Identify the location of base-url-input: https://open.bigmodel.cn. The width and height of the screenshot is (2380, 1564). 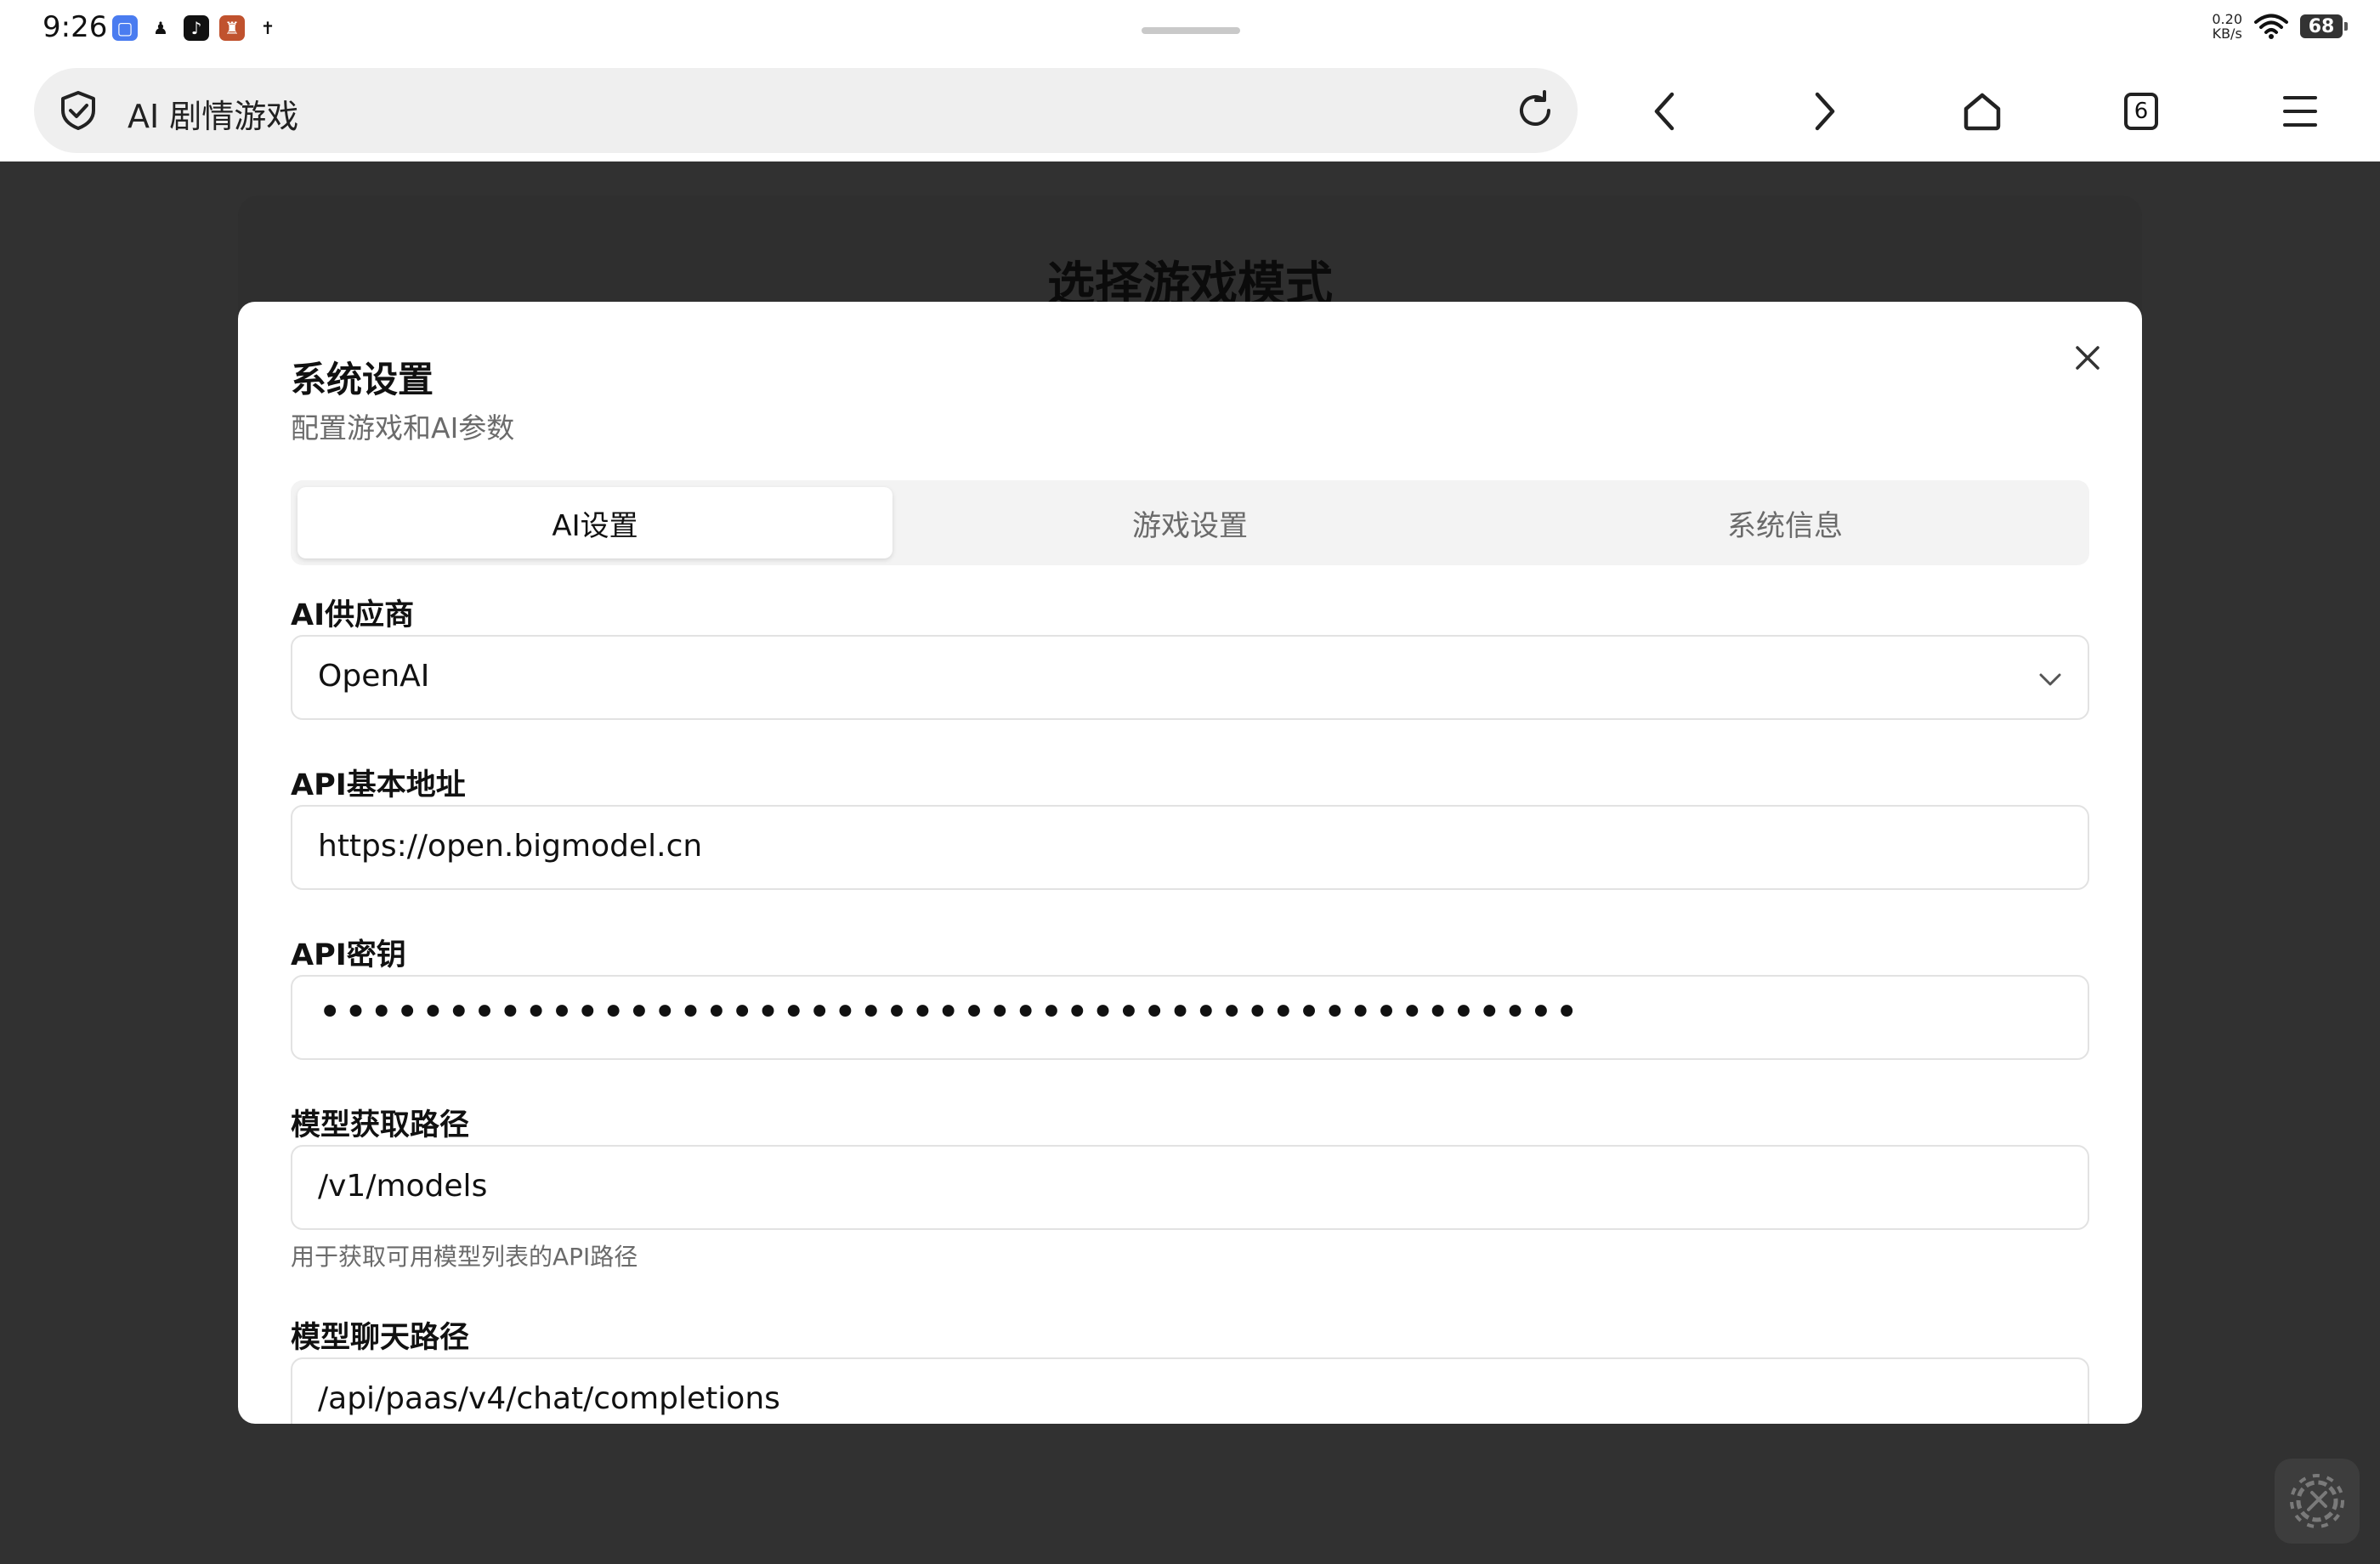
(1190, 847).